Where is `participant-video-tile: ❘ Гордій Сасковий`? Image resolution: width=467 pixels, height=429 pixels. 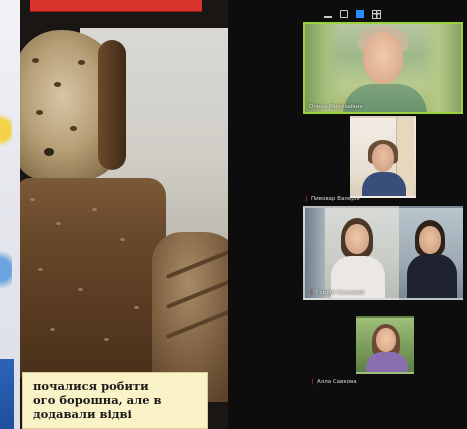 participant-video-tile: ❘ Гордій Сасковий is located at coordinates (351, 253).